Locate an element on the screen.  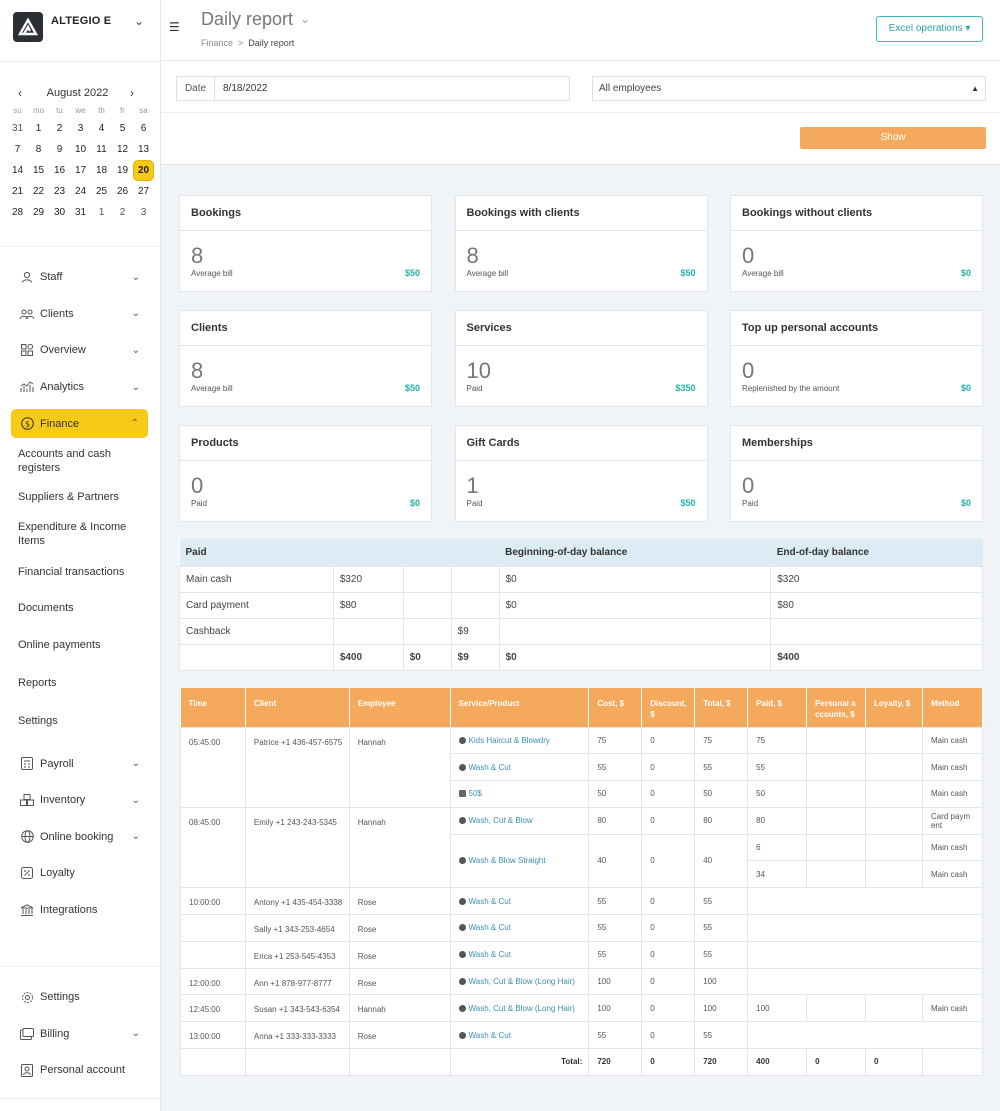
calendar-day: 23 is located at coordinates (59, 191).